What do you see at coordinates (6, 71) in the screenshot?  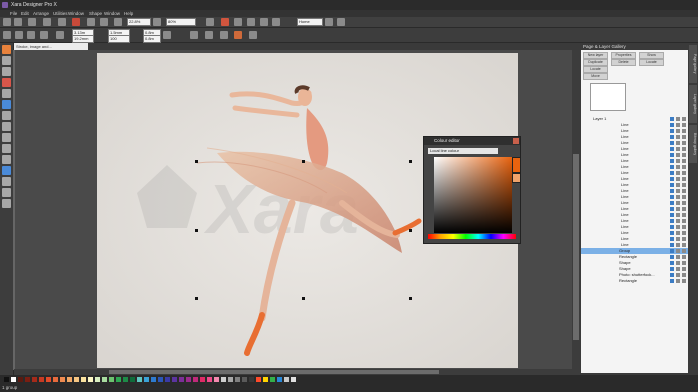 I see `shape-editor-tool-icon` at bounding box center [6, 71].